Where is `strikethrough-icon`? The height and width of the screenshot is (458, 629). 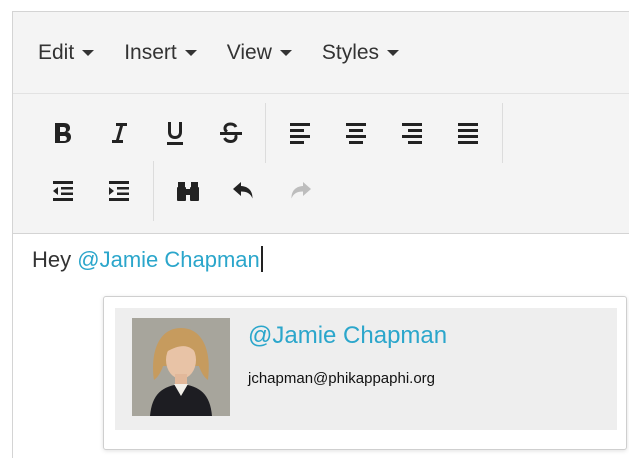
strikethrough-icon is located at coordinates (231, 133).